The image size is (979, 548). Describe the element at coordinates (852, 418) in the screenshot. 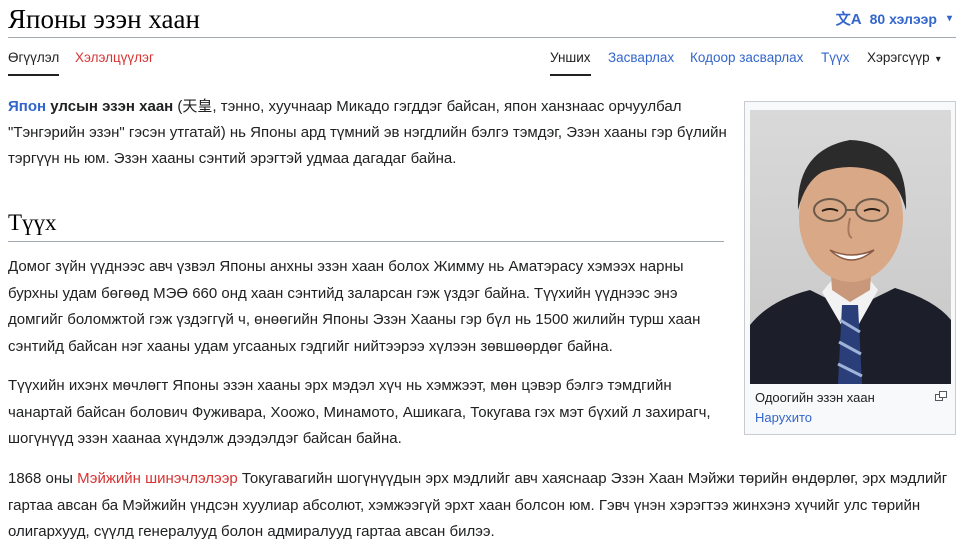

I see `naruhito-link: Нарухито` at that location.